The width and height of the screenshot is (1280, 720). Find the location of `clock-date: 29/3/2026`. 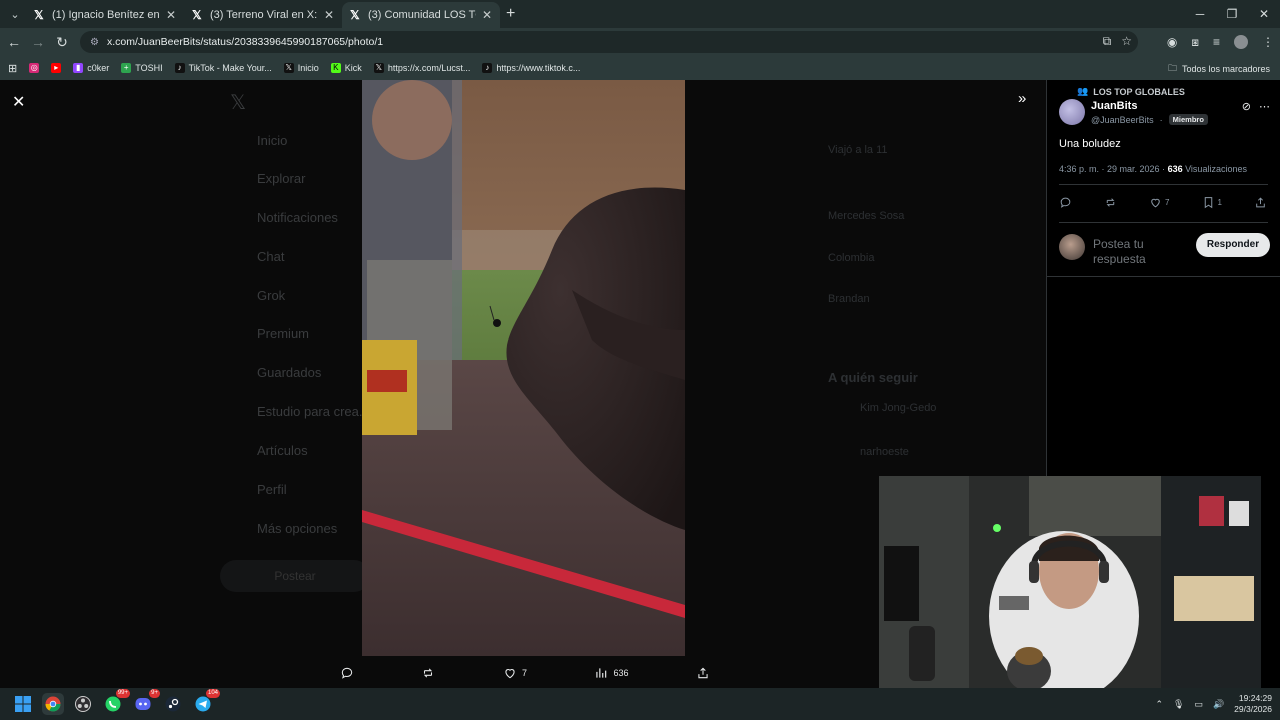

clock-date: 29/3/2026 is located at coordinates (1253, 709).